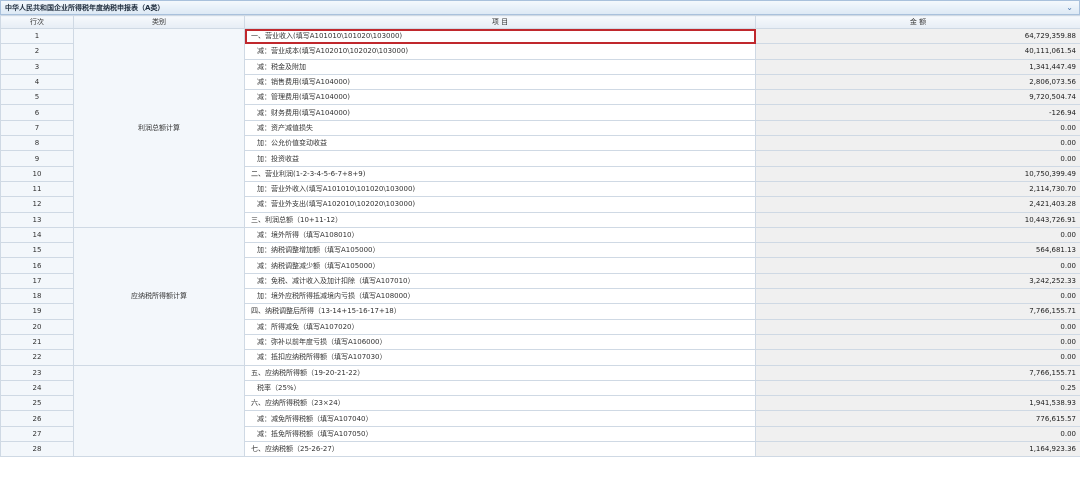 The width and height of the screenshot is (1080, 478). What do you see at coordinates (500, 51) in the screenshot?
I see `row-item: 减：营业成本(填写A102010\102020\103000)` at bounding box center [500, 51].